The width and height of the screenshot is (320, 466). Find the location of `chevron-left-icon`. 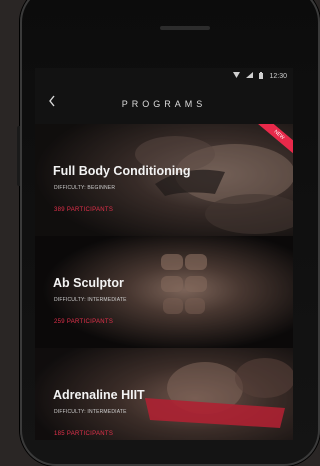

chevron-left-icon is located at coordinates (55, 103).